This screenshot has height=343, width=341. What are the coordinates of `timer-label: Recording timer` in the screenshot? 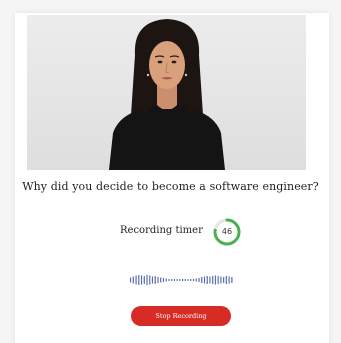 It's located at (161, 230).